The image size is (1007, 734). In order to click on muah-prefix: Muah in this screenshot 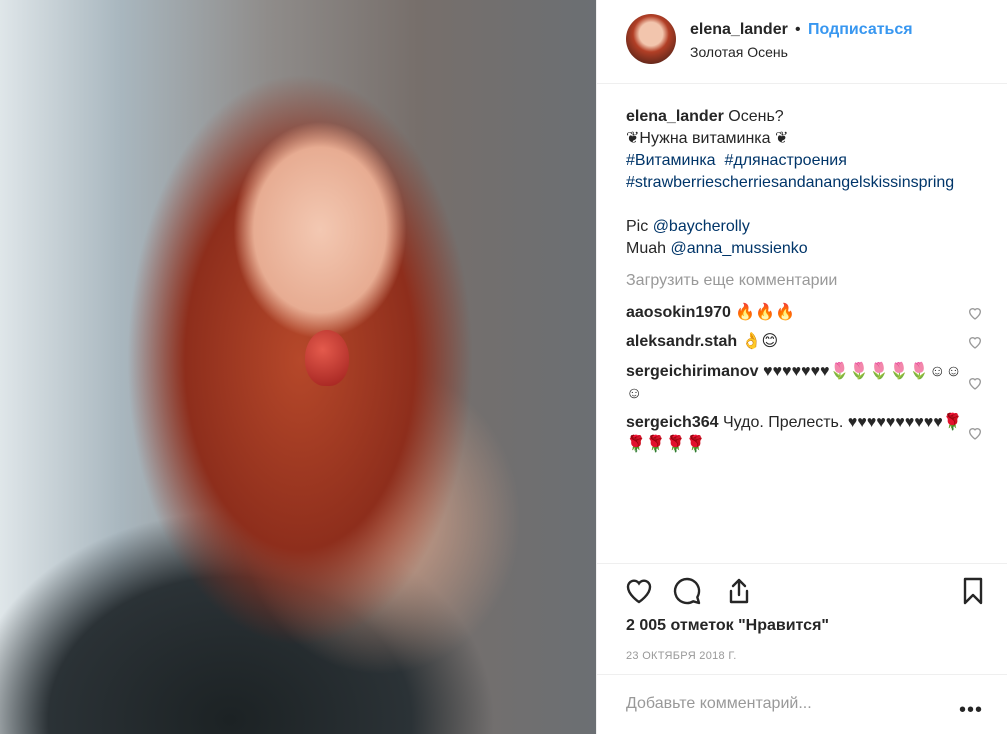, I will do `click(646, 248)`.